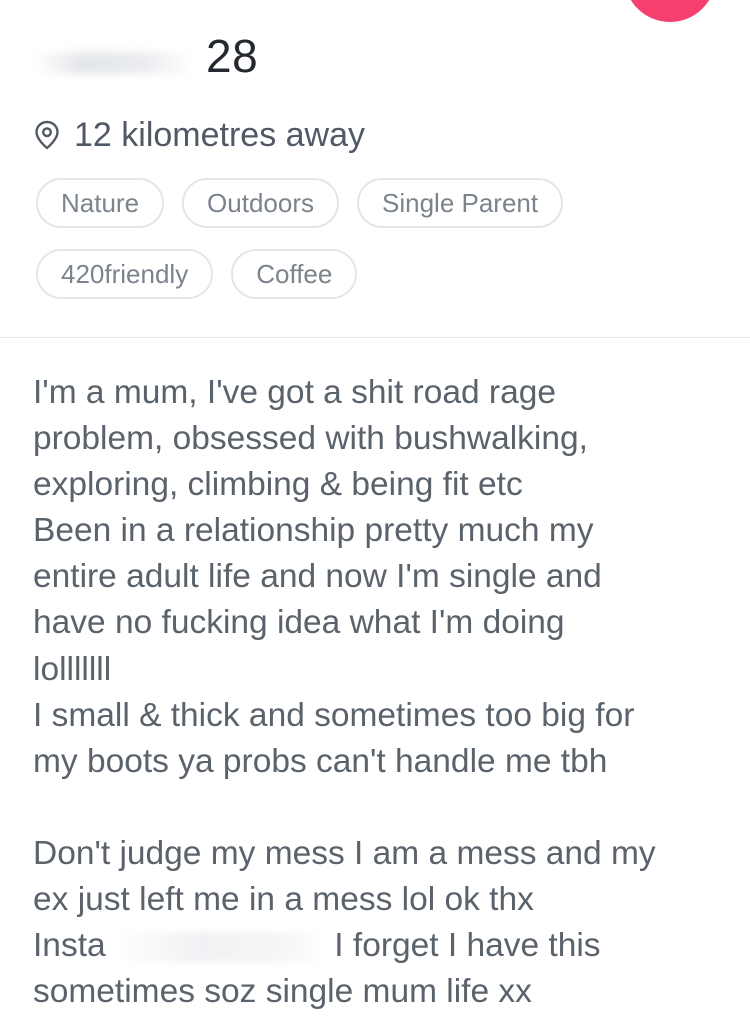  What do you see at coordinates (383, 808) in the screenshot?
I see `bio-blank-line` at bounding box center [383, 808].